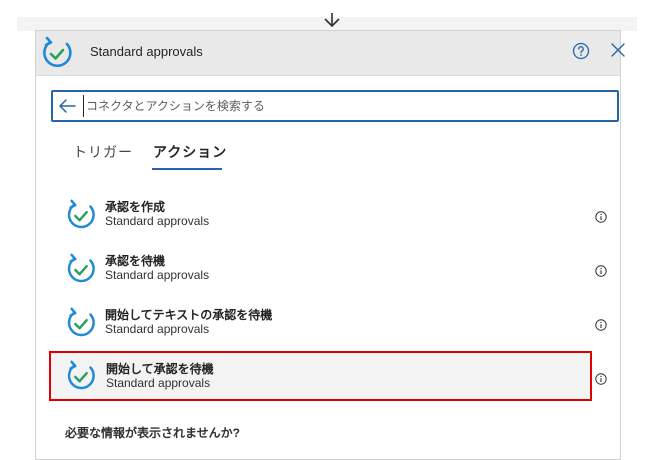  I want to click on flow-arrow-icon, so click(332, 20).